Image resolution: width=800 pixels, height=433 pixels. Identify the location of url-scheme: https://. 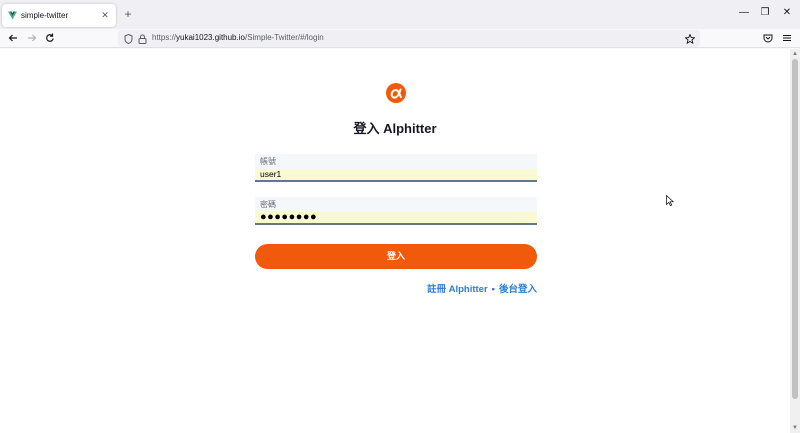
(164, 37).